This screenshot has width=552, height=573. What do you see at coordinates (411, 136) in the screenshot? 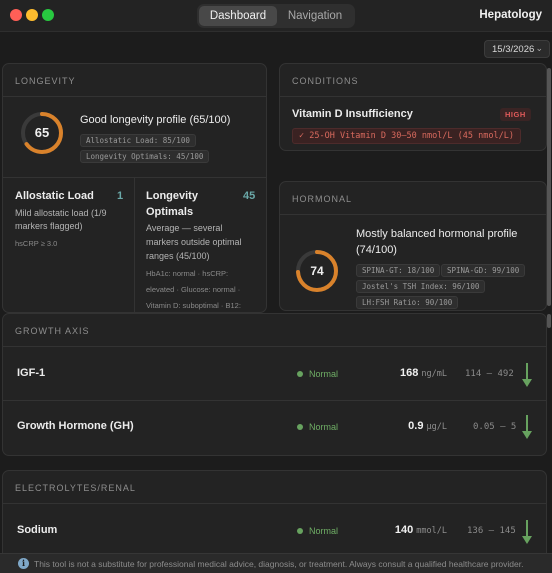
I see `condition-detail-text: 25-OH Vitamin D 30–50 nmol/L (45 nmol/L)` at bounding box center [411, 136].